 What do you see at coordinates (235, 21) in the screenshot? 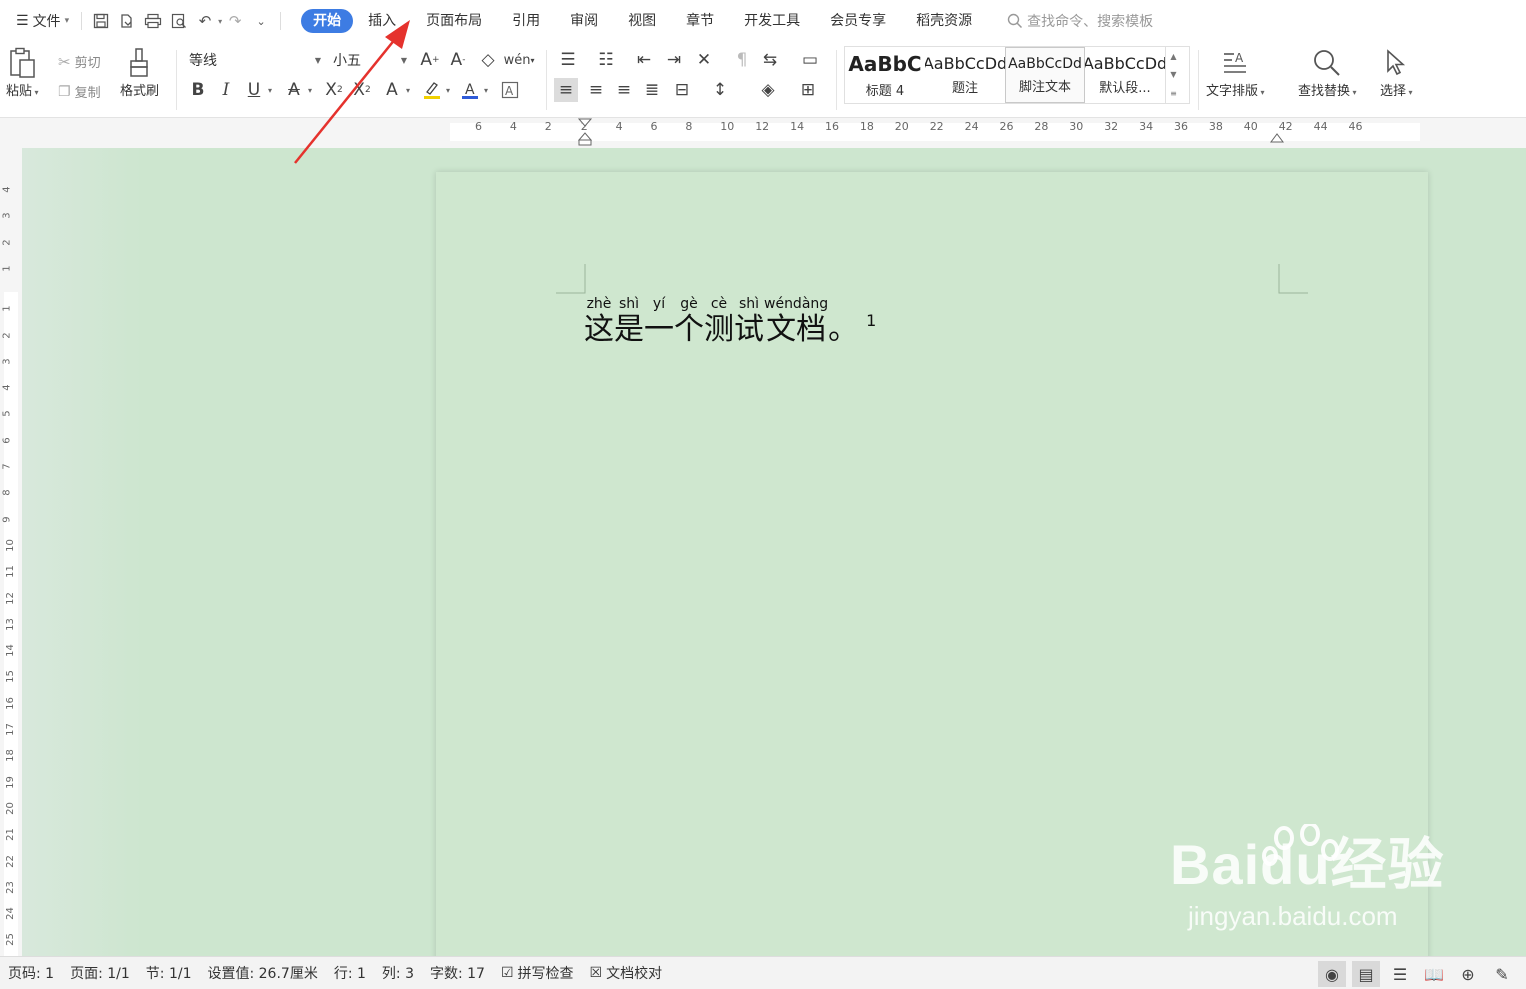
I see `redo-icon: ↷` at bounding box center [235, 21].